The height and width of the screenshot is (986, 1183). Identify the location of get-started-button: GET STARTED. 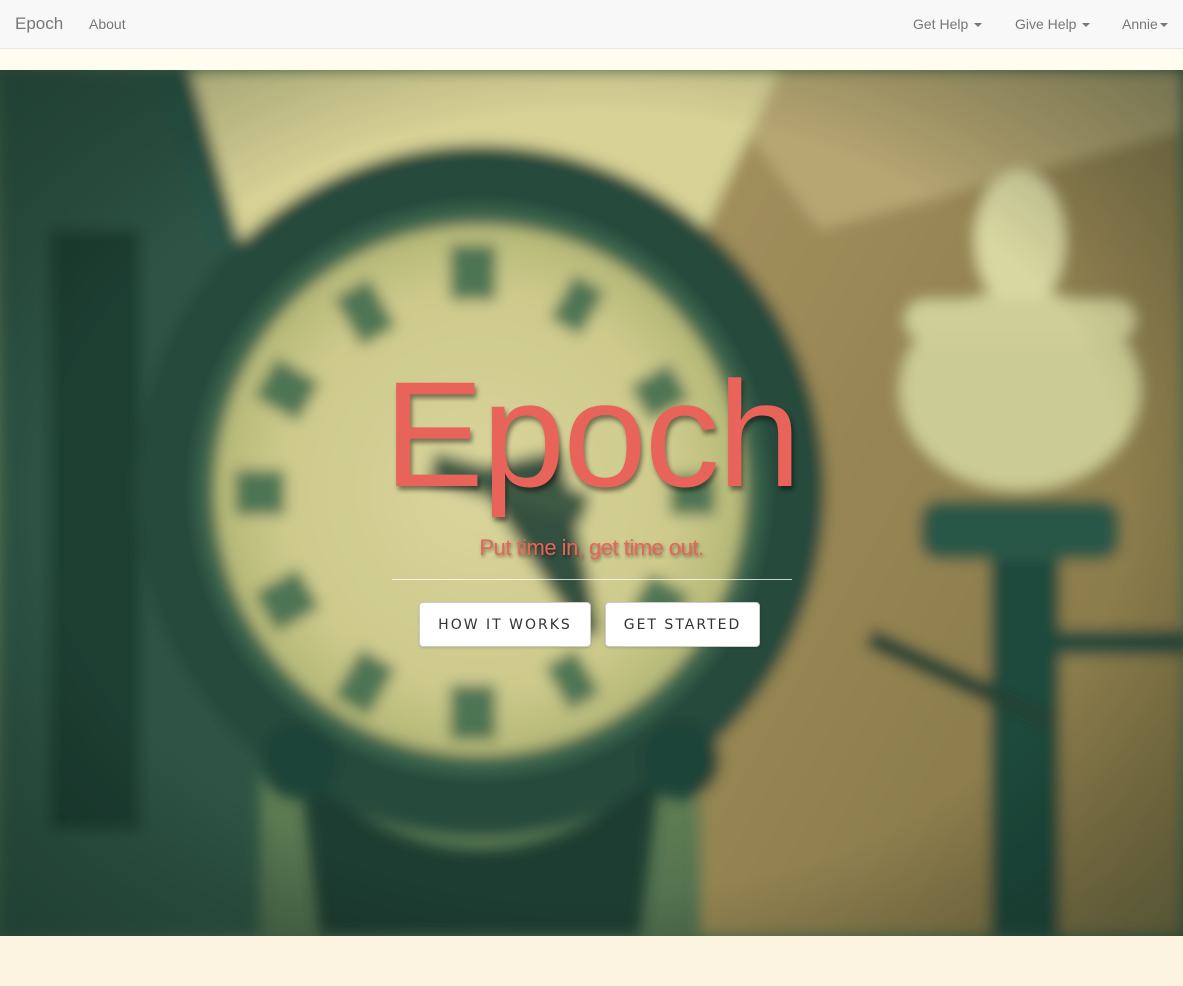
(682, 624).